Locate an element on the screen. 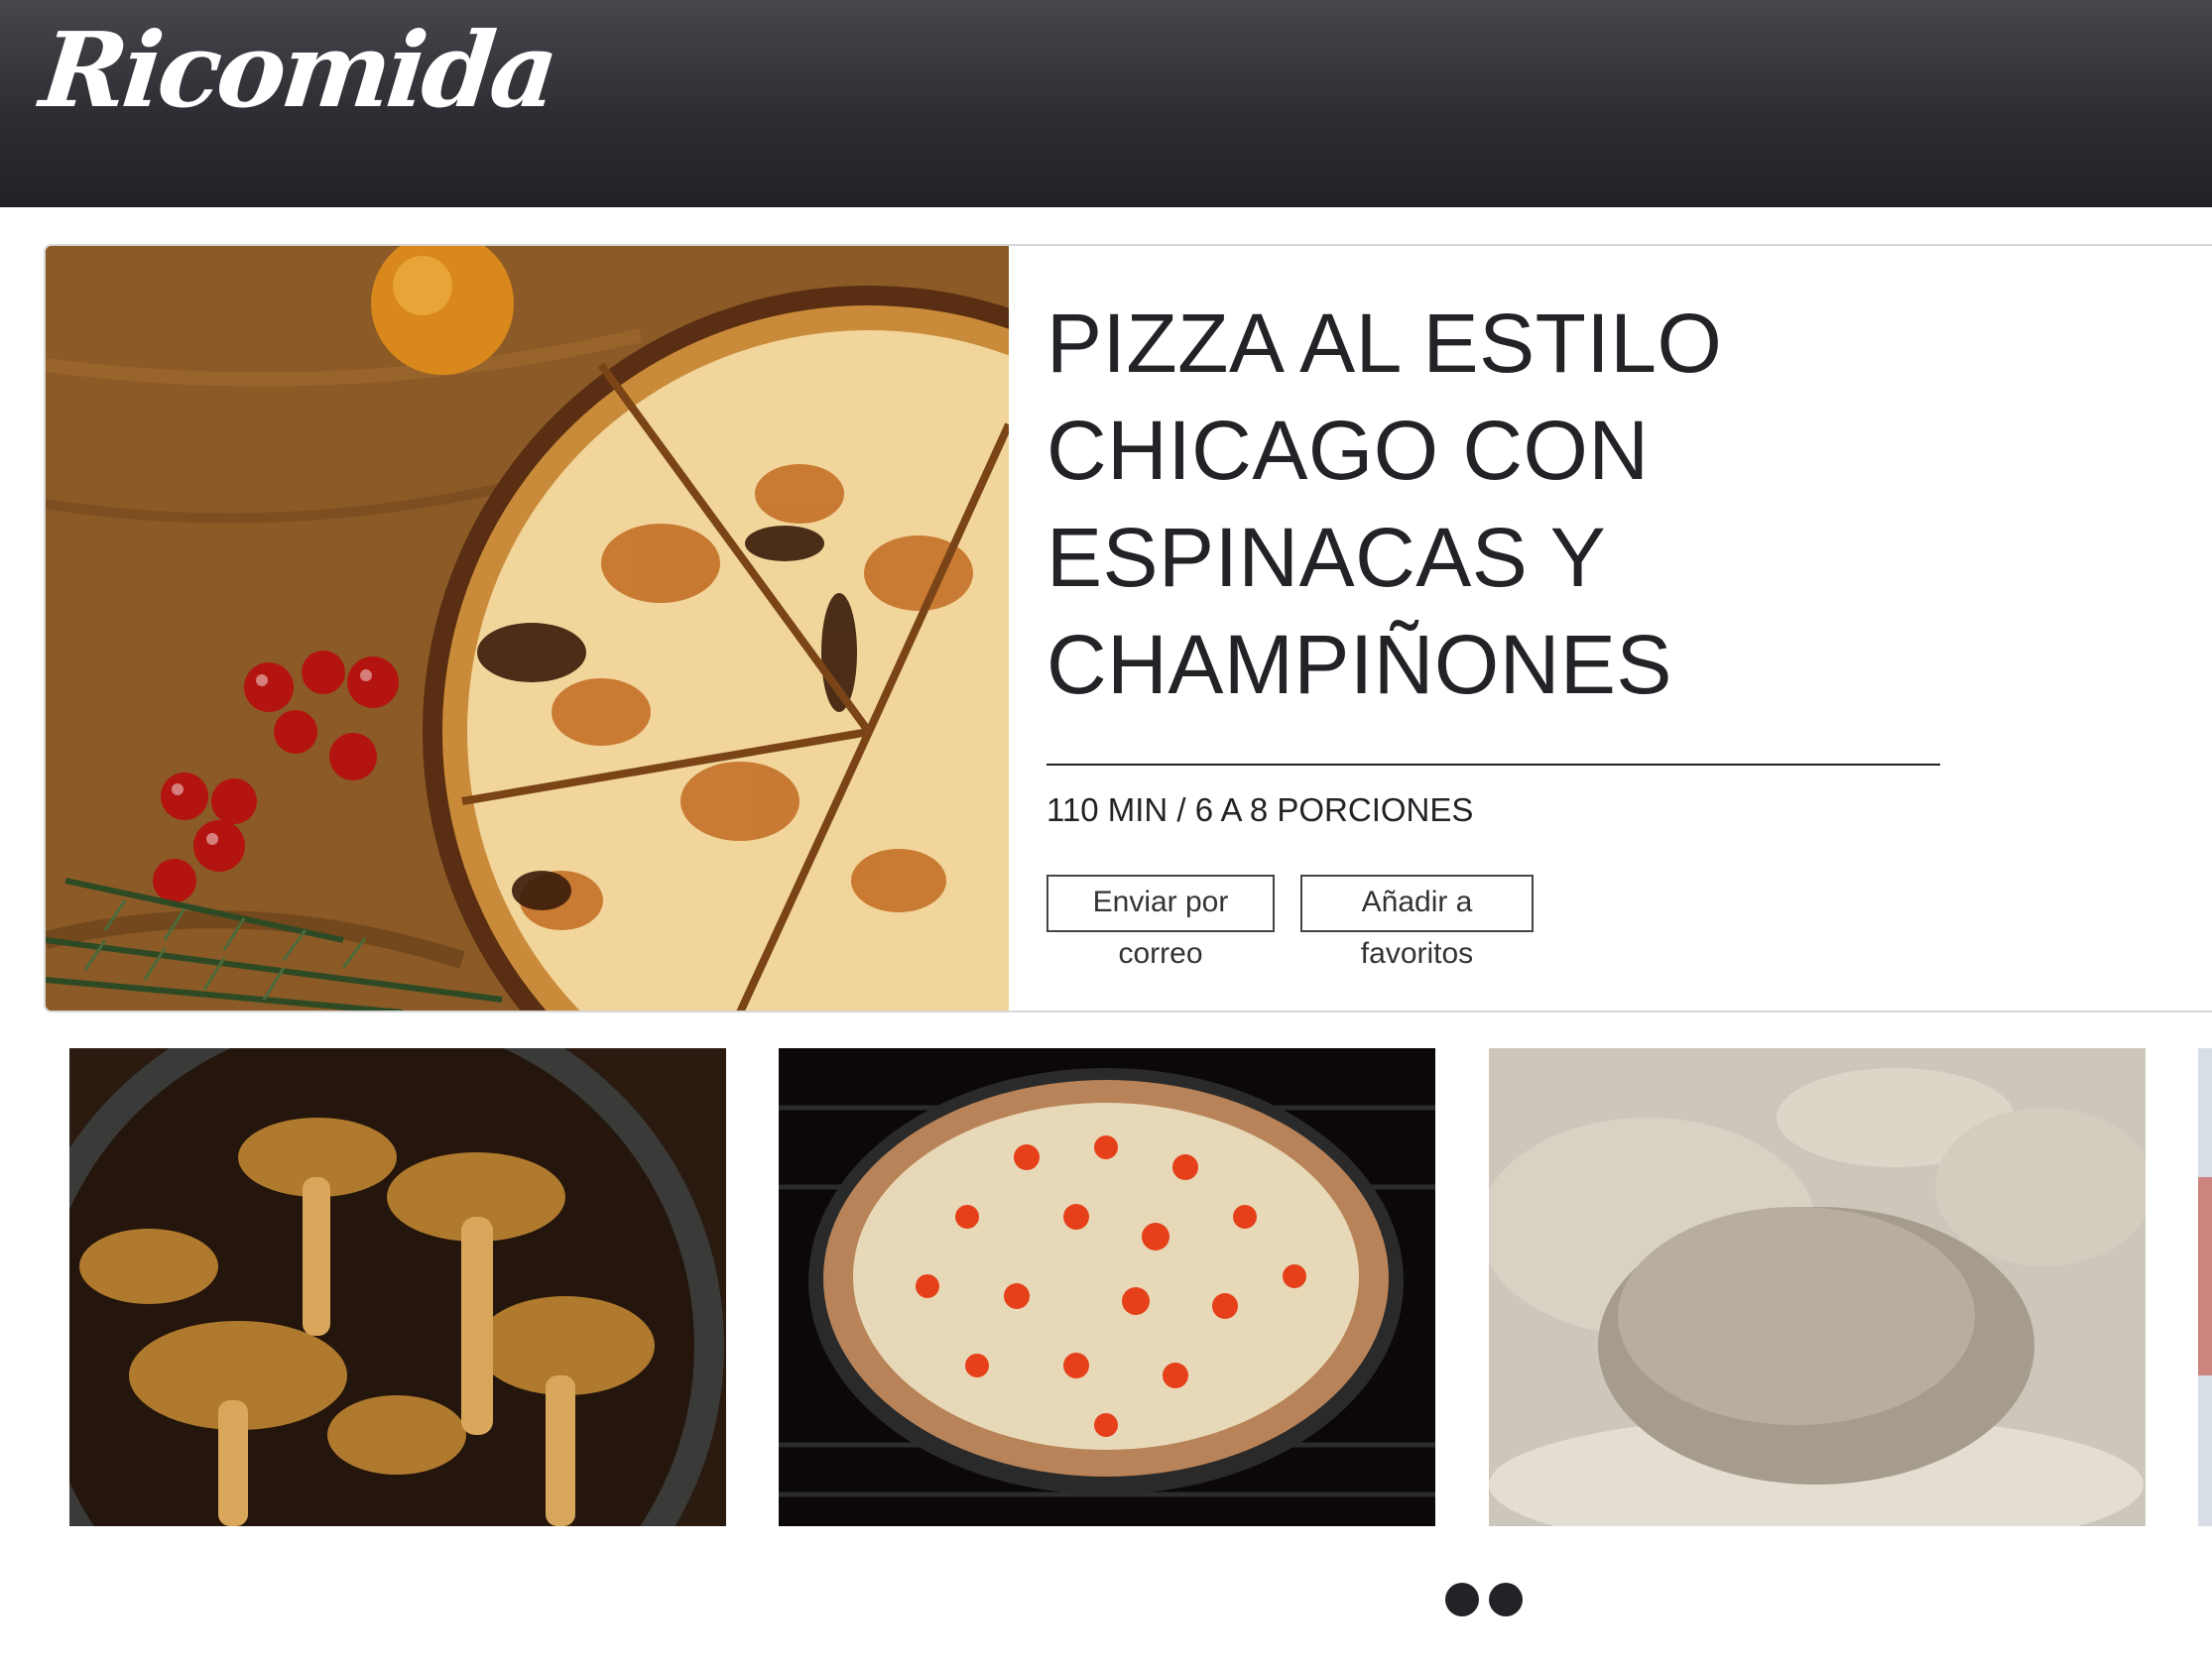 This screenshot has height=1668, width=2212. partial-photo-illustration is located at coordinates (2205, 1287).